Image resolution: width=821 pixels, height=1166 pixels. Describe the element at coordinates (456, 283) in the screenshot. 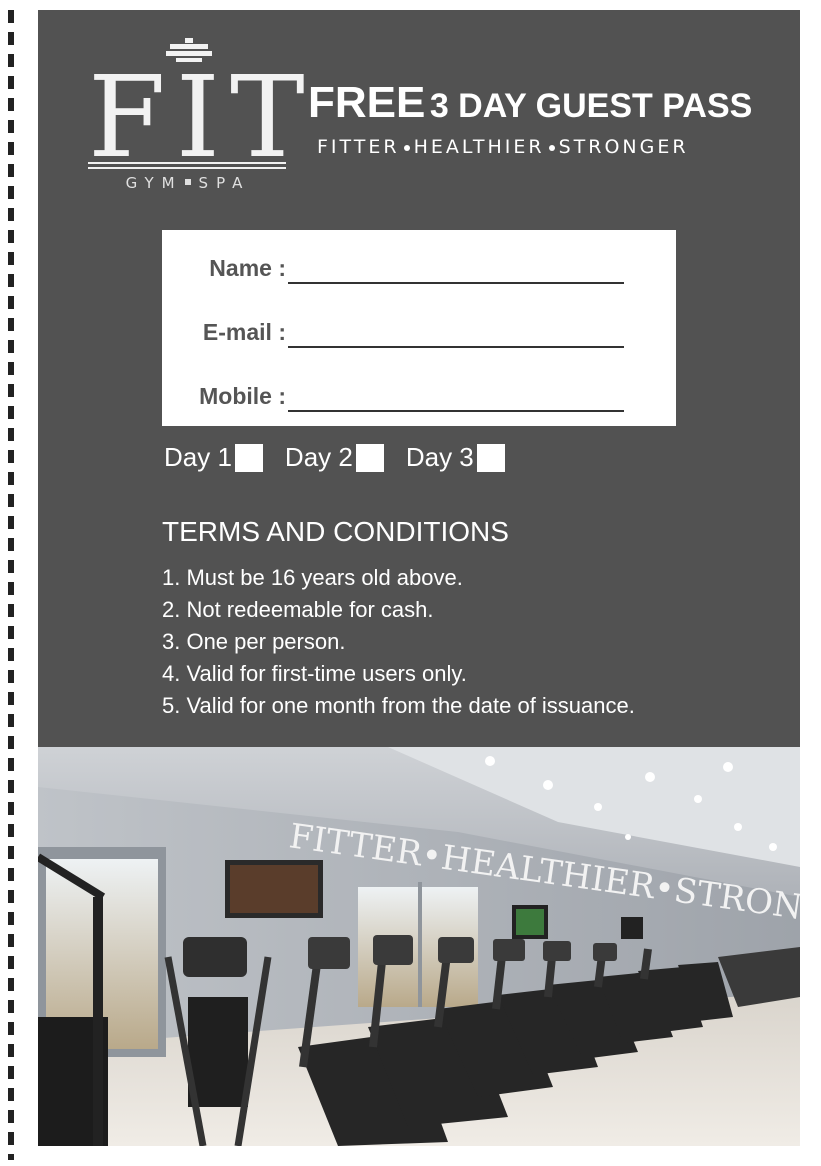

I see `name-field` at that location.